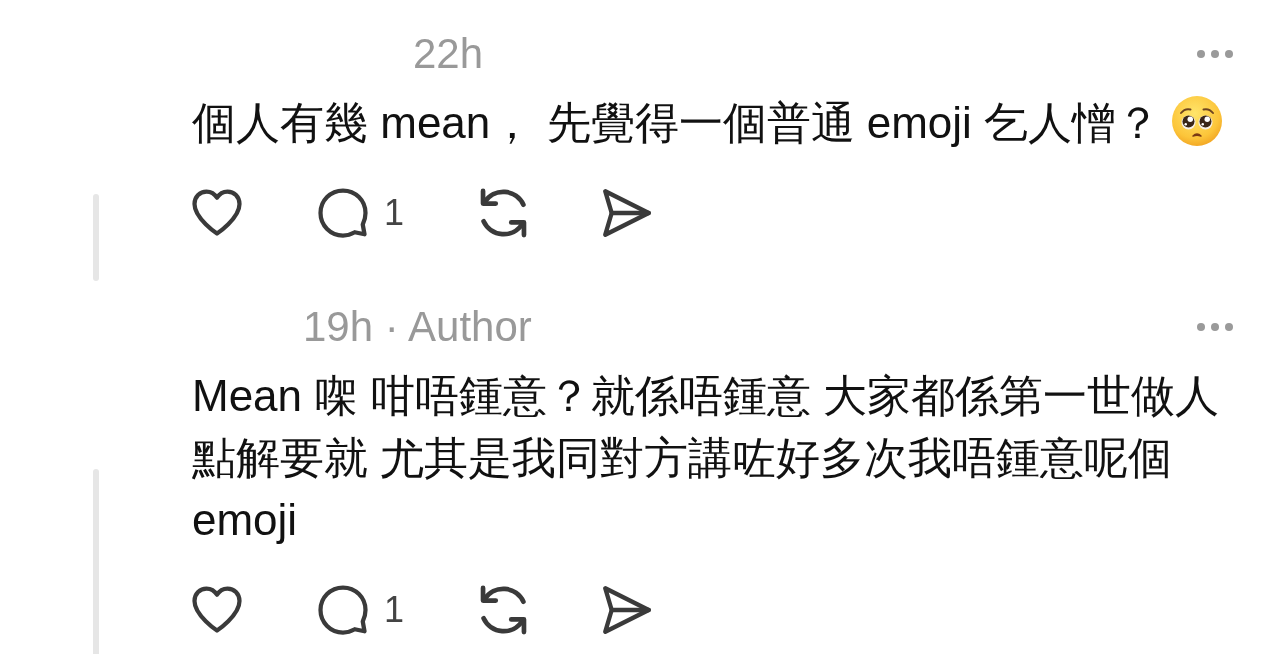 The height and width of the screenshot is (654, 1284). I want to click on comment-text: 個人有幾 mean， 先覺得一個普通 emoji 乞人憎？, so click(676, 122).